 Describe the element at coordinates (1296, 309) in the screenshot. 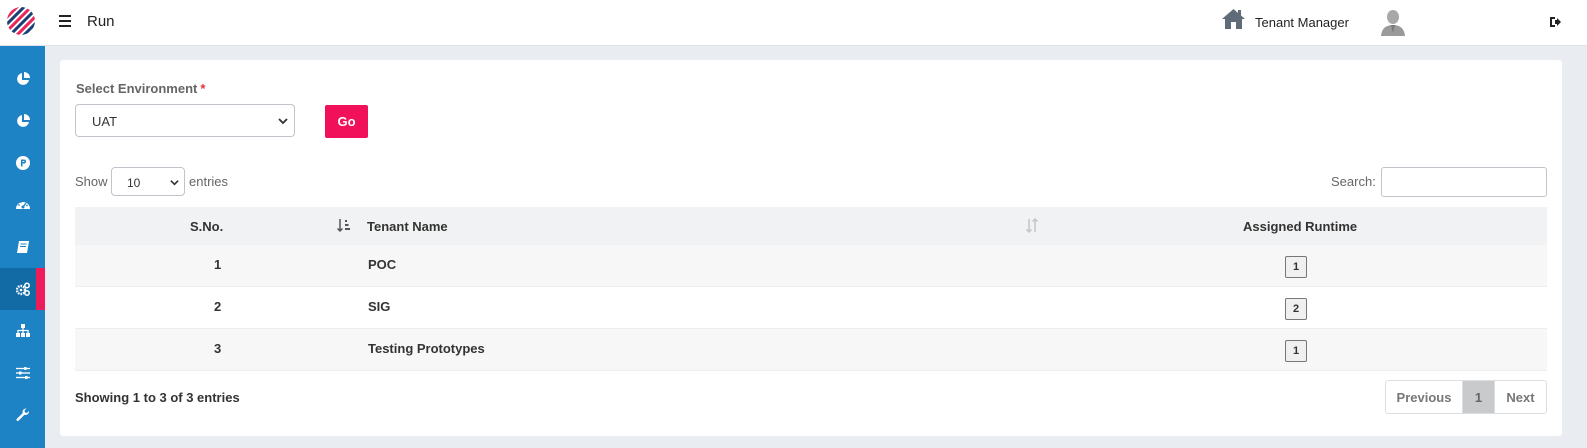

I see `assigned-runtime-button: 2` at that location.